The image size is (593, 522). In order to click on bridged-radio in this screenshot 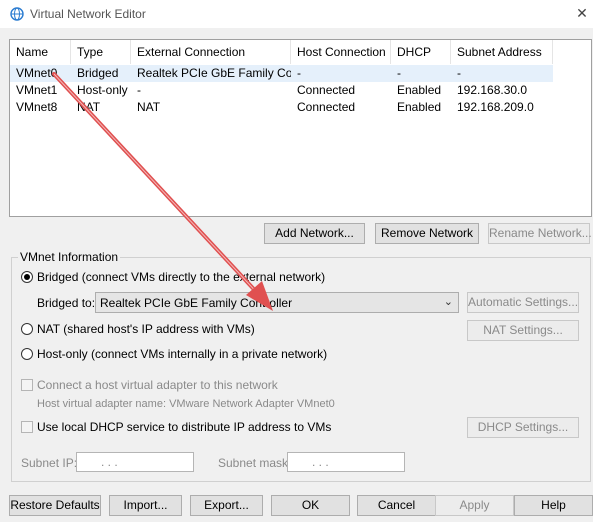, I will do `click(27, 277)`.